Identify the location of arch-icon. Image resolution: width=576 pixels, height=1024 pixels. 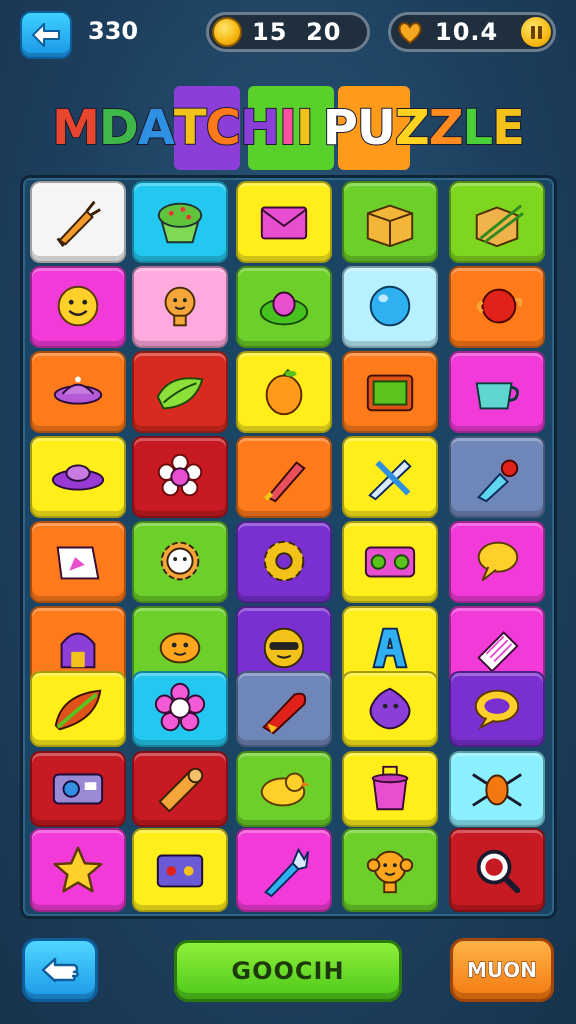
(78, 650).